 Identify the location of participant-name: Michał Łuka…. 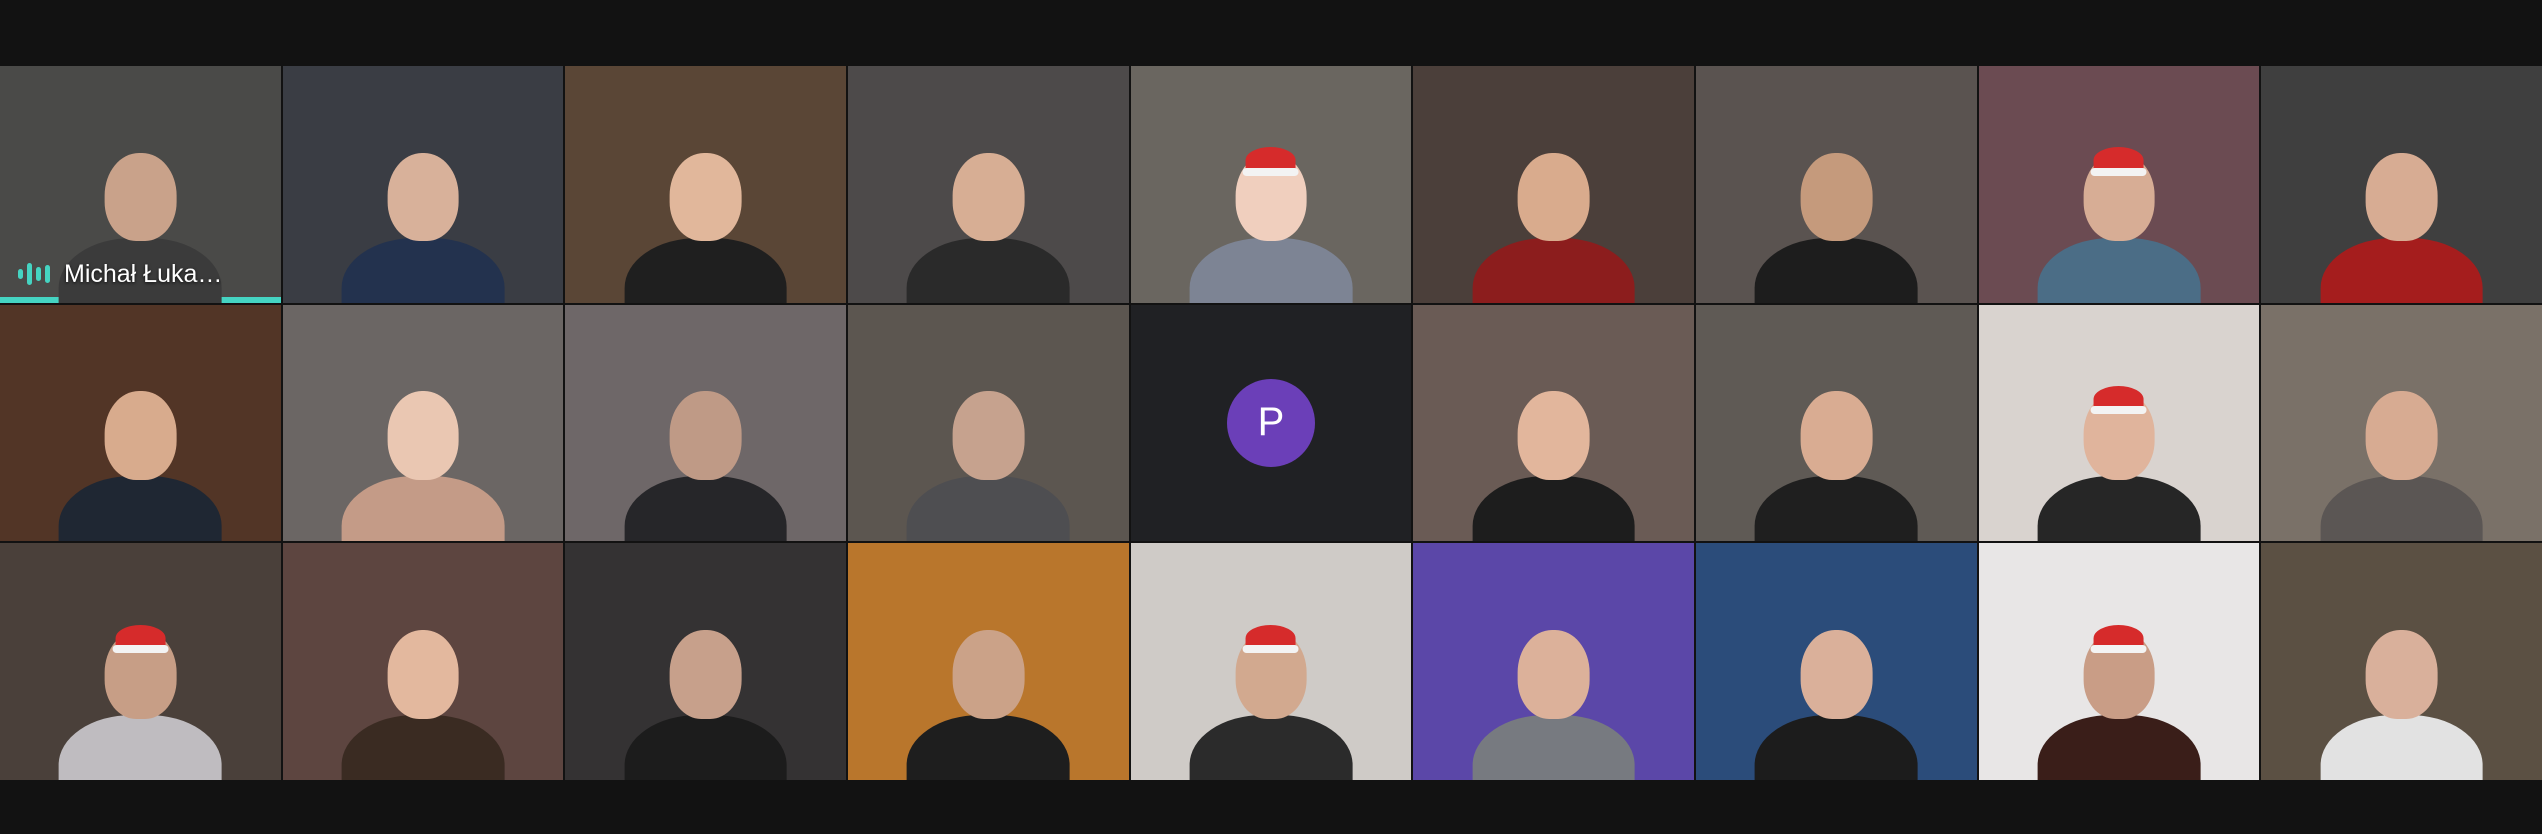
(143, 273).